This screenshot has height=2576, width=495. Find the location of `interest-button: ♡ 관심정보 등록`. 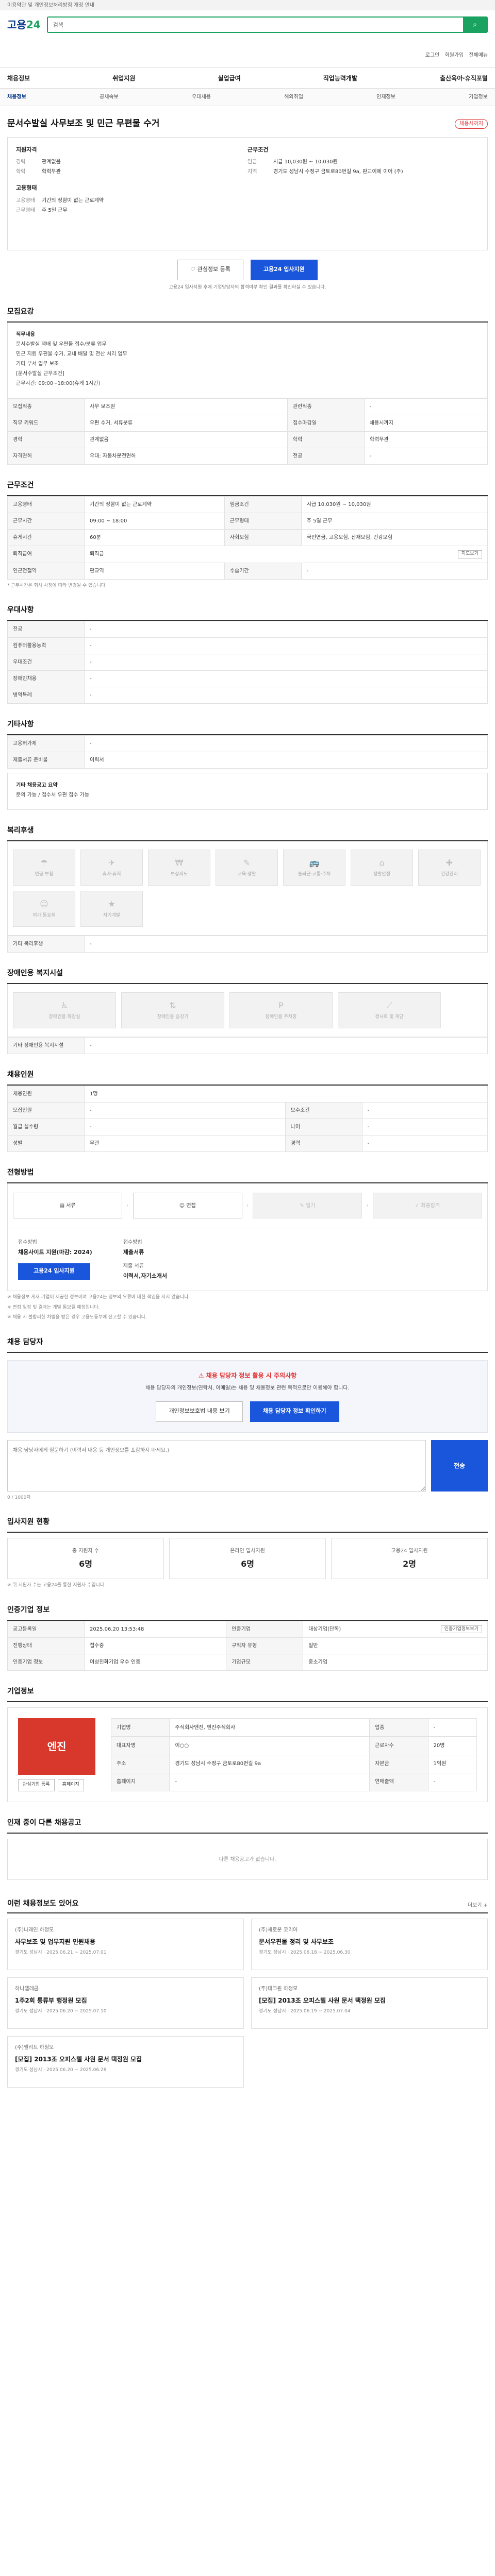

interest-button: ♡ 관심정보 등록 is located at coordinates (210, 269).